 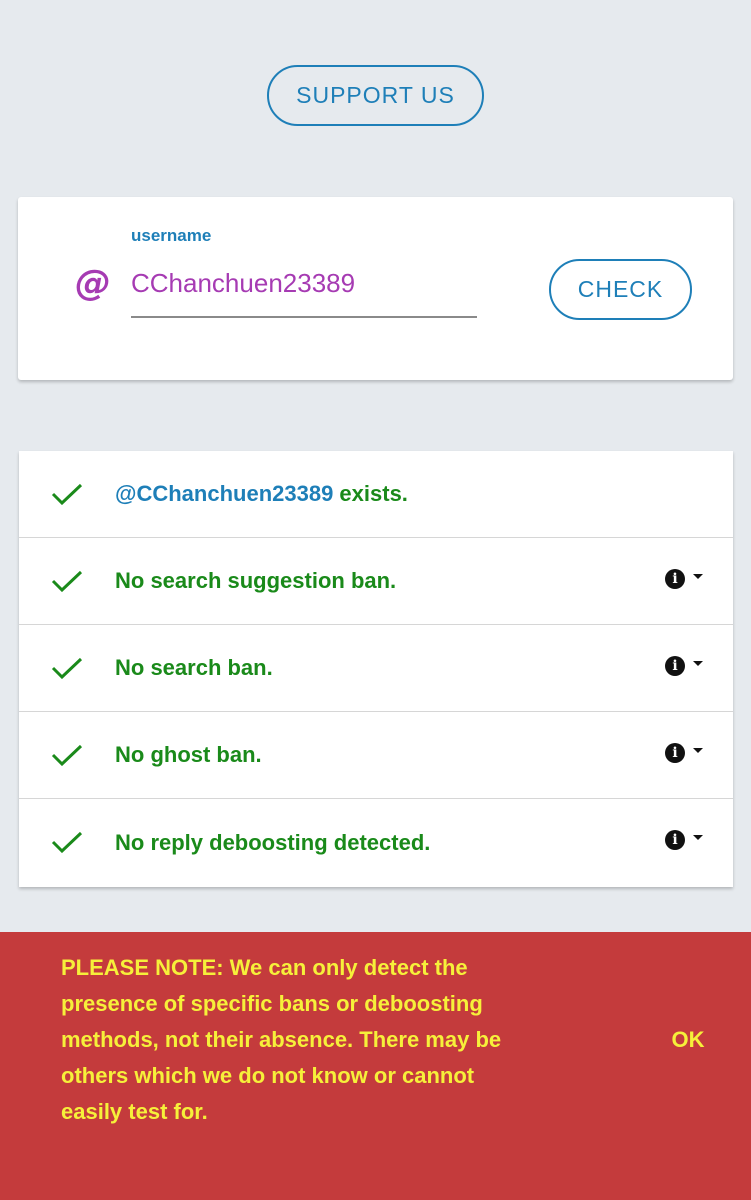 I want to click on at-icon: @, so click(x=93, y=283).